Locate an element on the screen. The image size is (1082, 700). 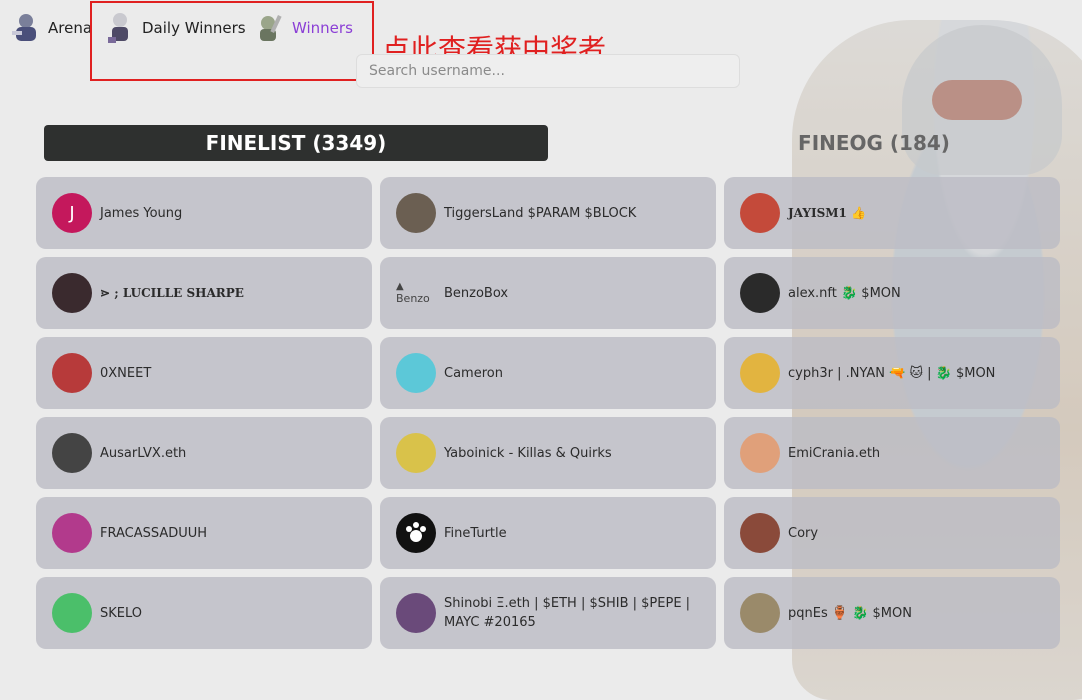
annotation-highlight-box is located at coordinates (232, 41).